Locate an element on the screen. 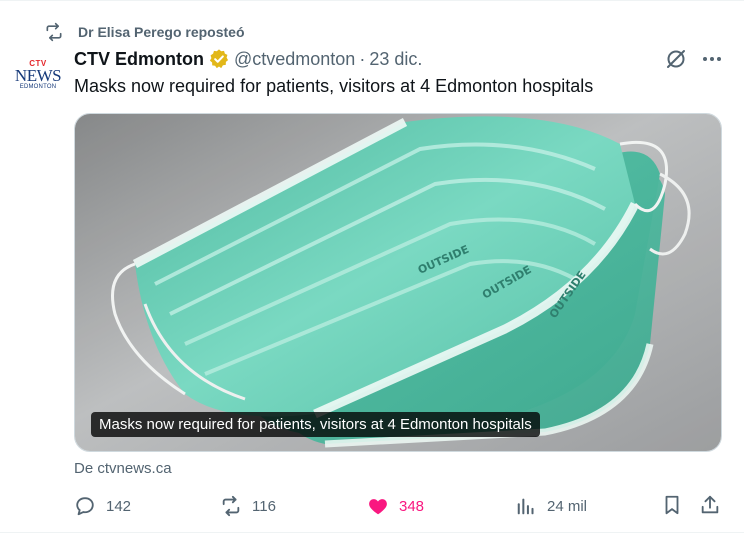 The height and width of the screenshot is (536, 744). verified-badge-icon is located at coordinates (219, 59).